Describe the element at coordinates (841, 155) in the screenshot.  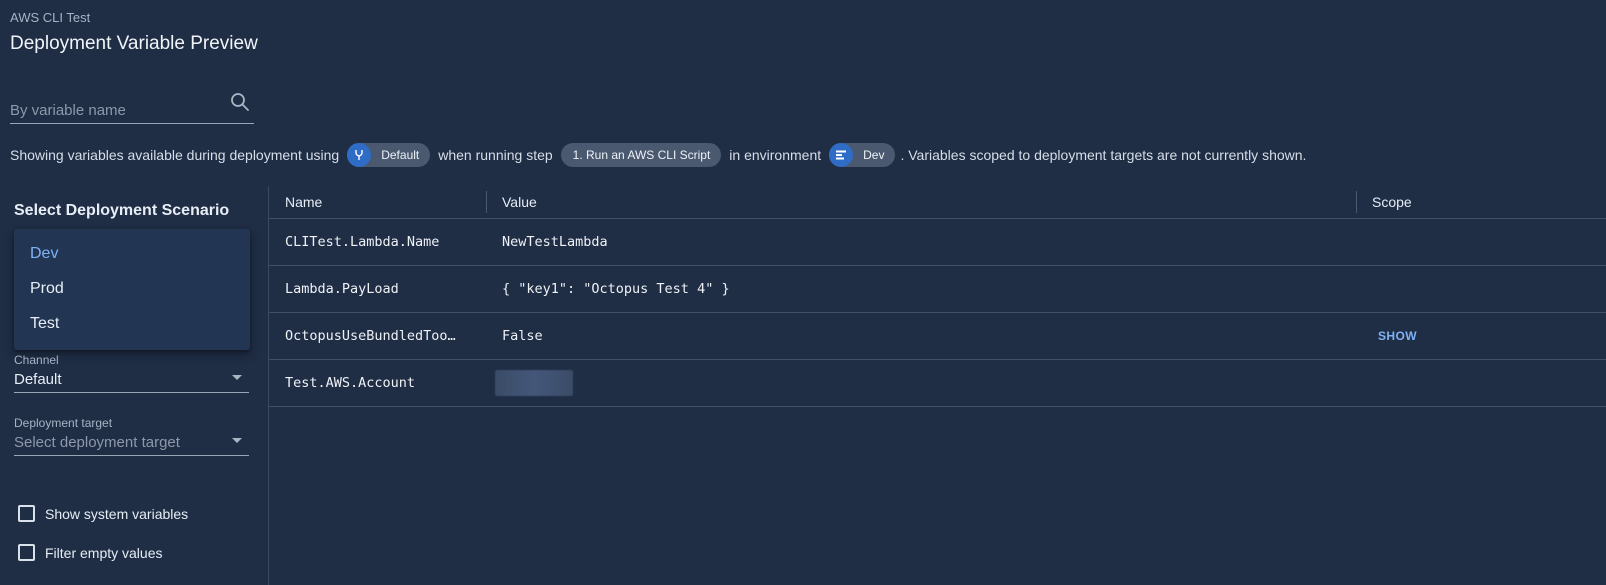
I see `environment-icon` at that location.